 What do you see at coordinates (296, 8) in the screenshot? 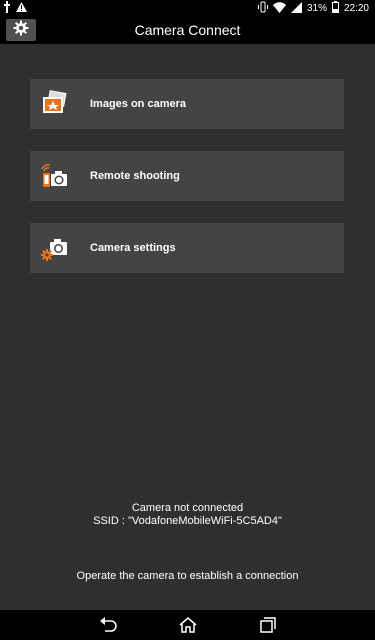
I see `signal-icon` at bounding box center [296, 8].